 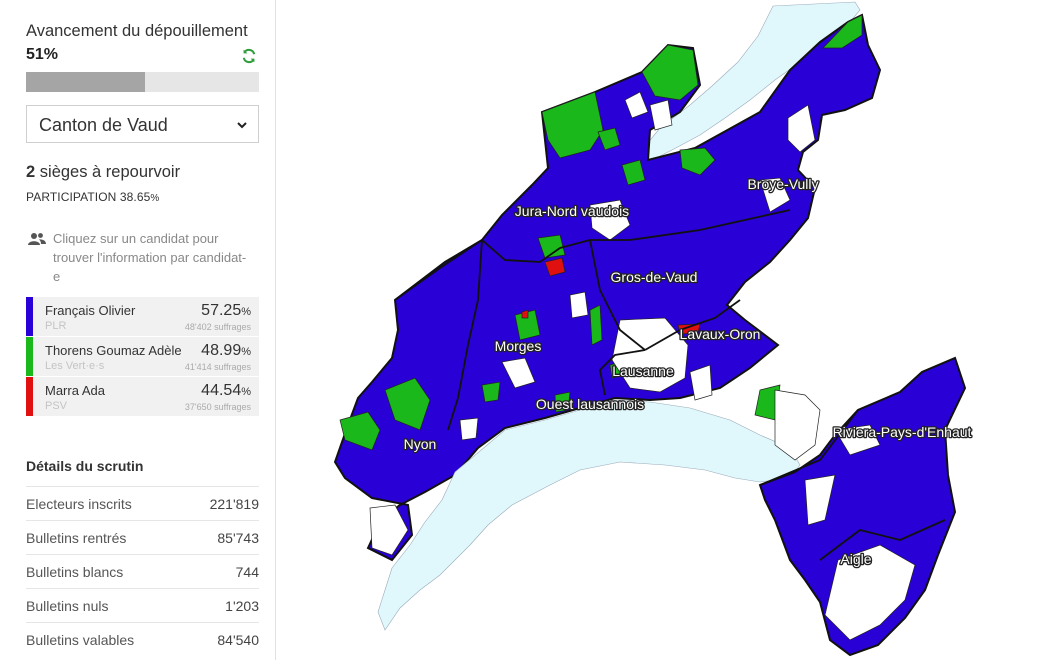 I want to click on candidate-name: Français Olivier, so click(x=90, y=310).